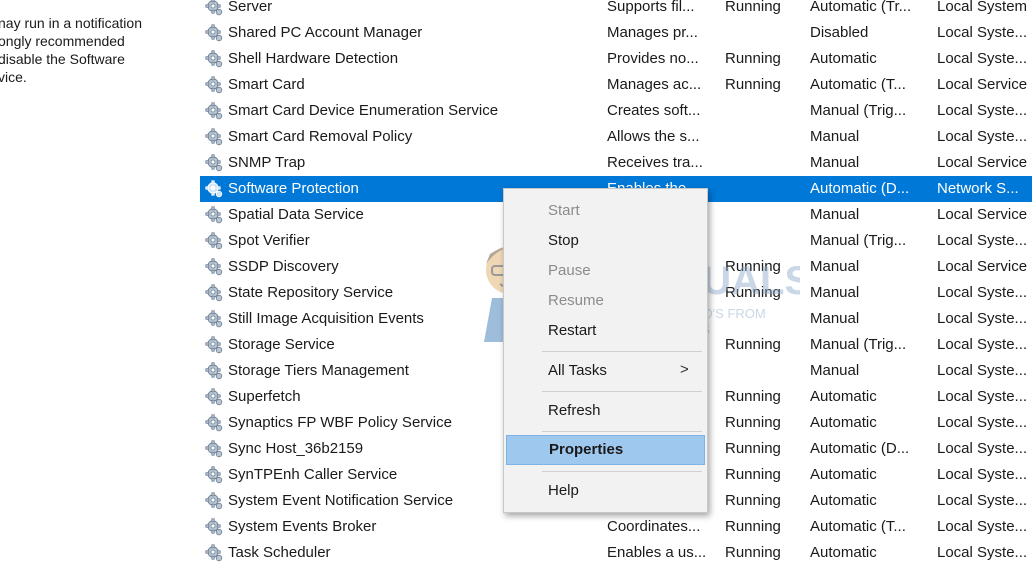 This screenshot has height=566, width=1032. I want to click on menu-item-restart: Restart, so click(604, 331).